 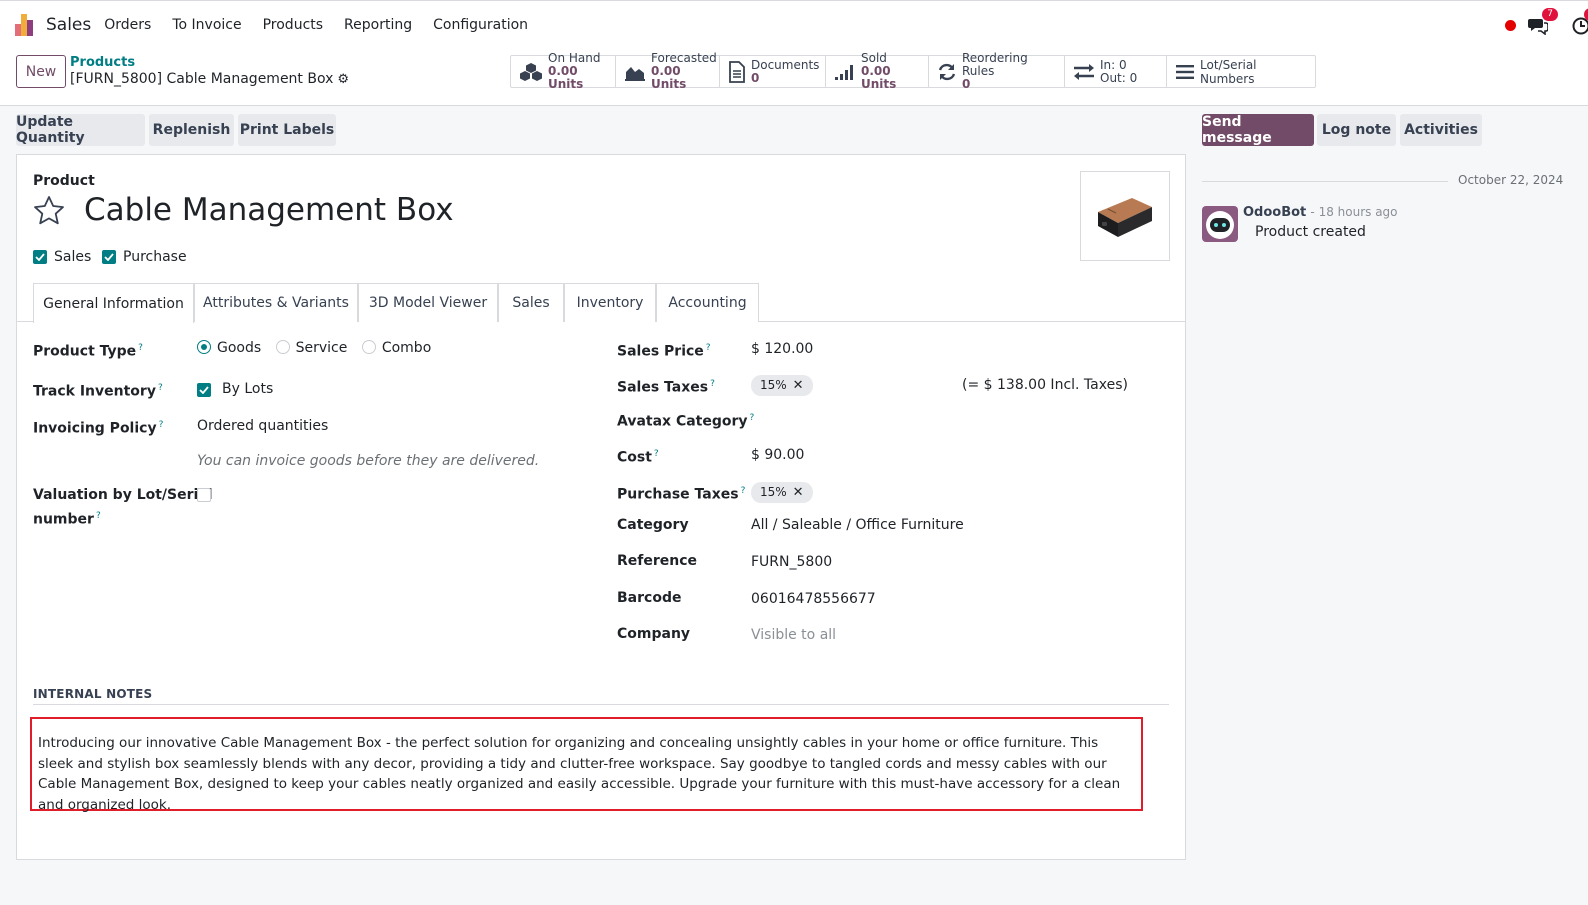 I want to click on documents-button: Documents 0, so click(x=773, y=71).